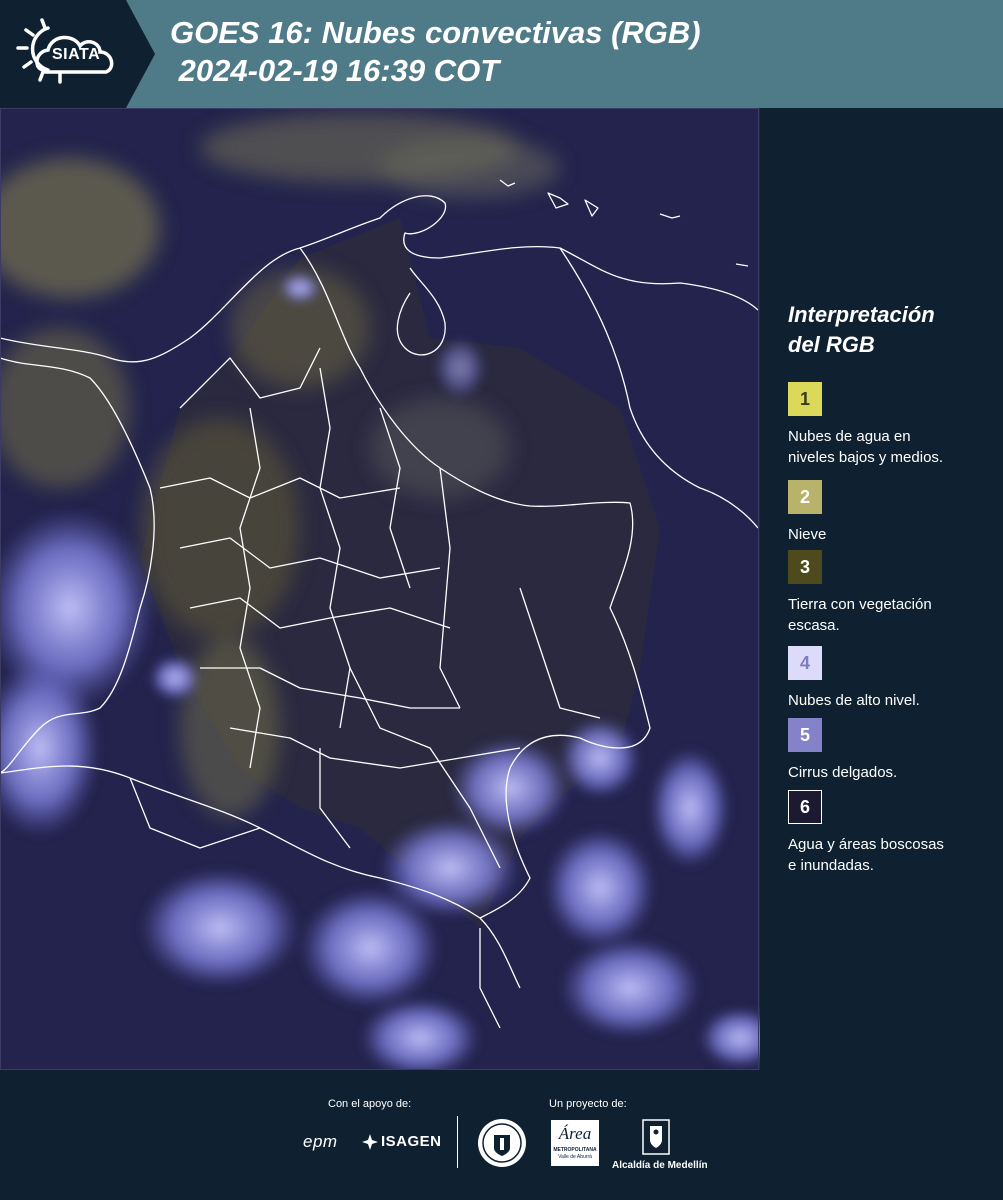  What do you see at coordinates (805, 807) in the screenshot?
I see `legend-swatch-6: 6` at bounding box center [805, 807].